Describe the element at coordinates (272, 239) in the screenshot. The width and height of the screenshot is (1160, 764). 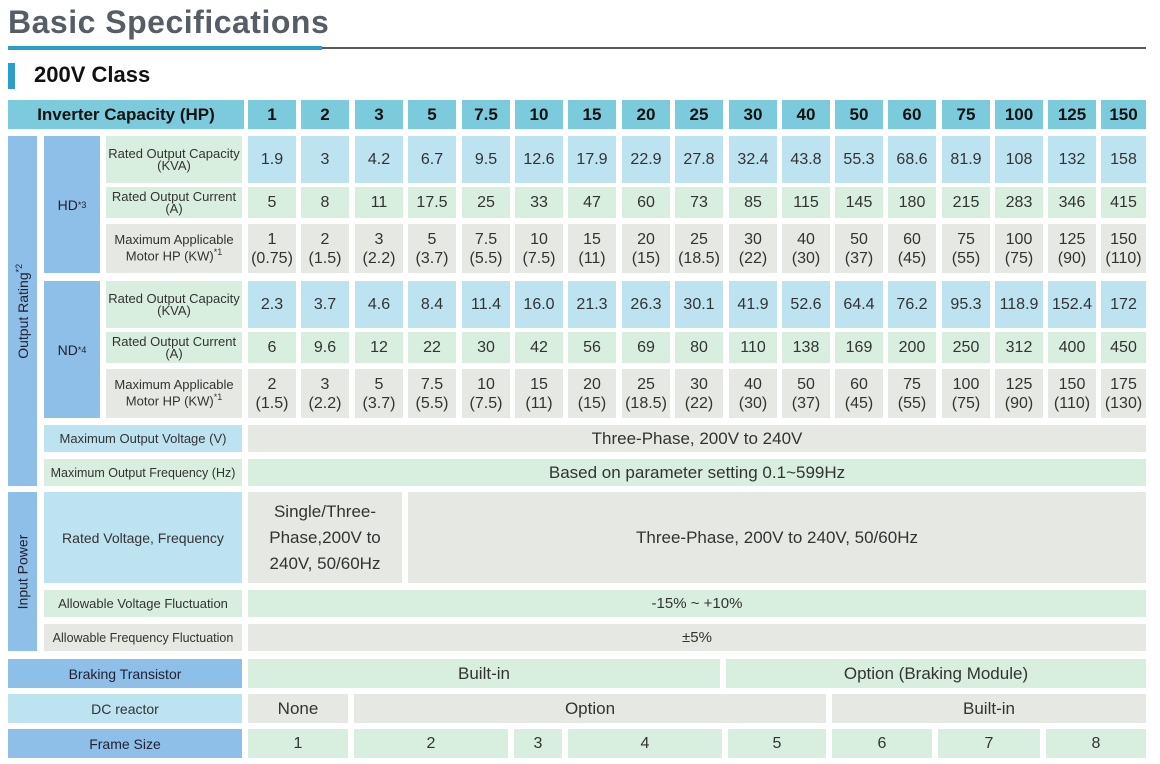
I see `motor-hp: 1` at that location.